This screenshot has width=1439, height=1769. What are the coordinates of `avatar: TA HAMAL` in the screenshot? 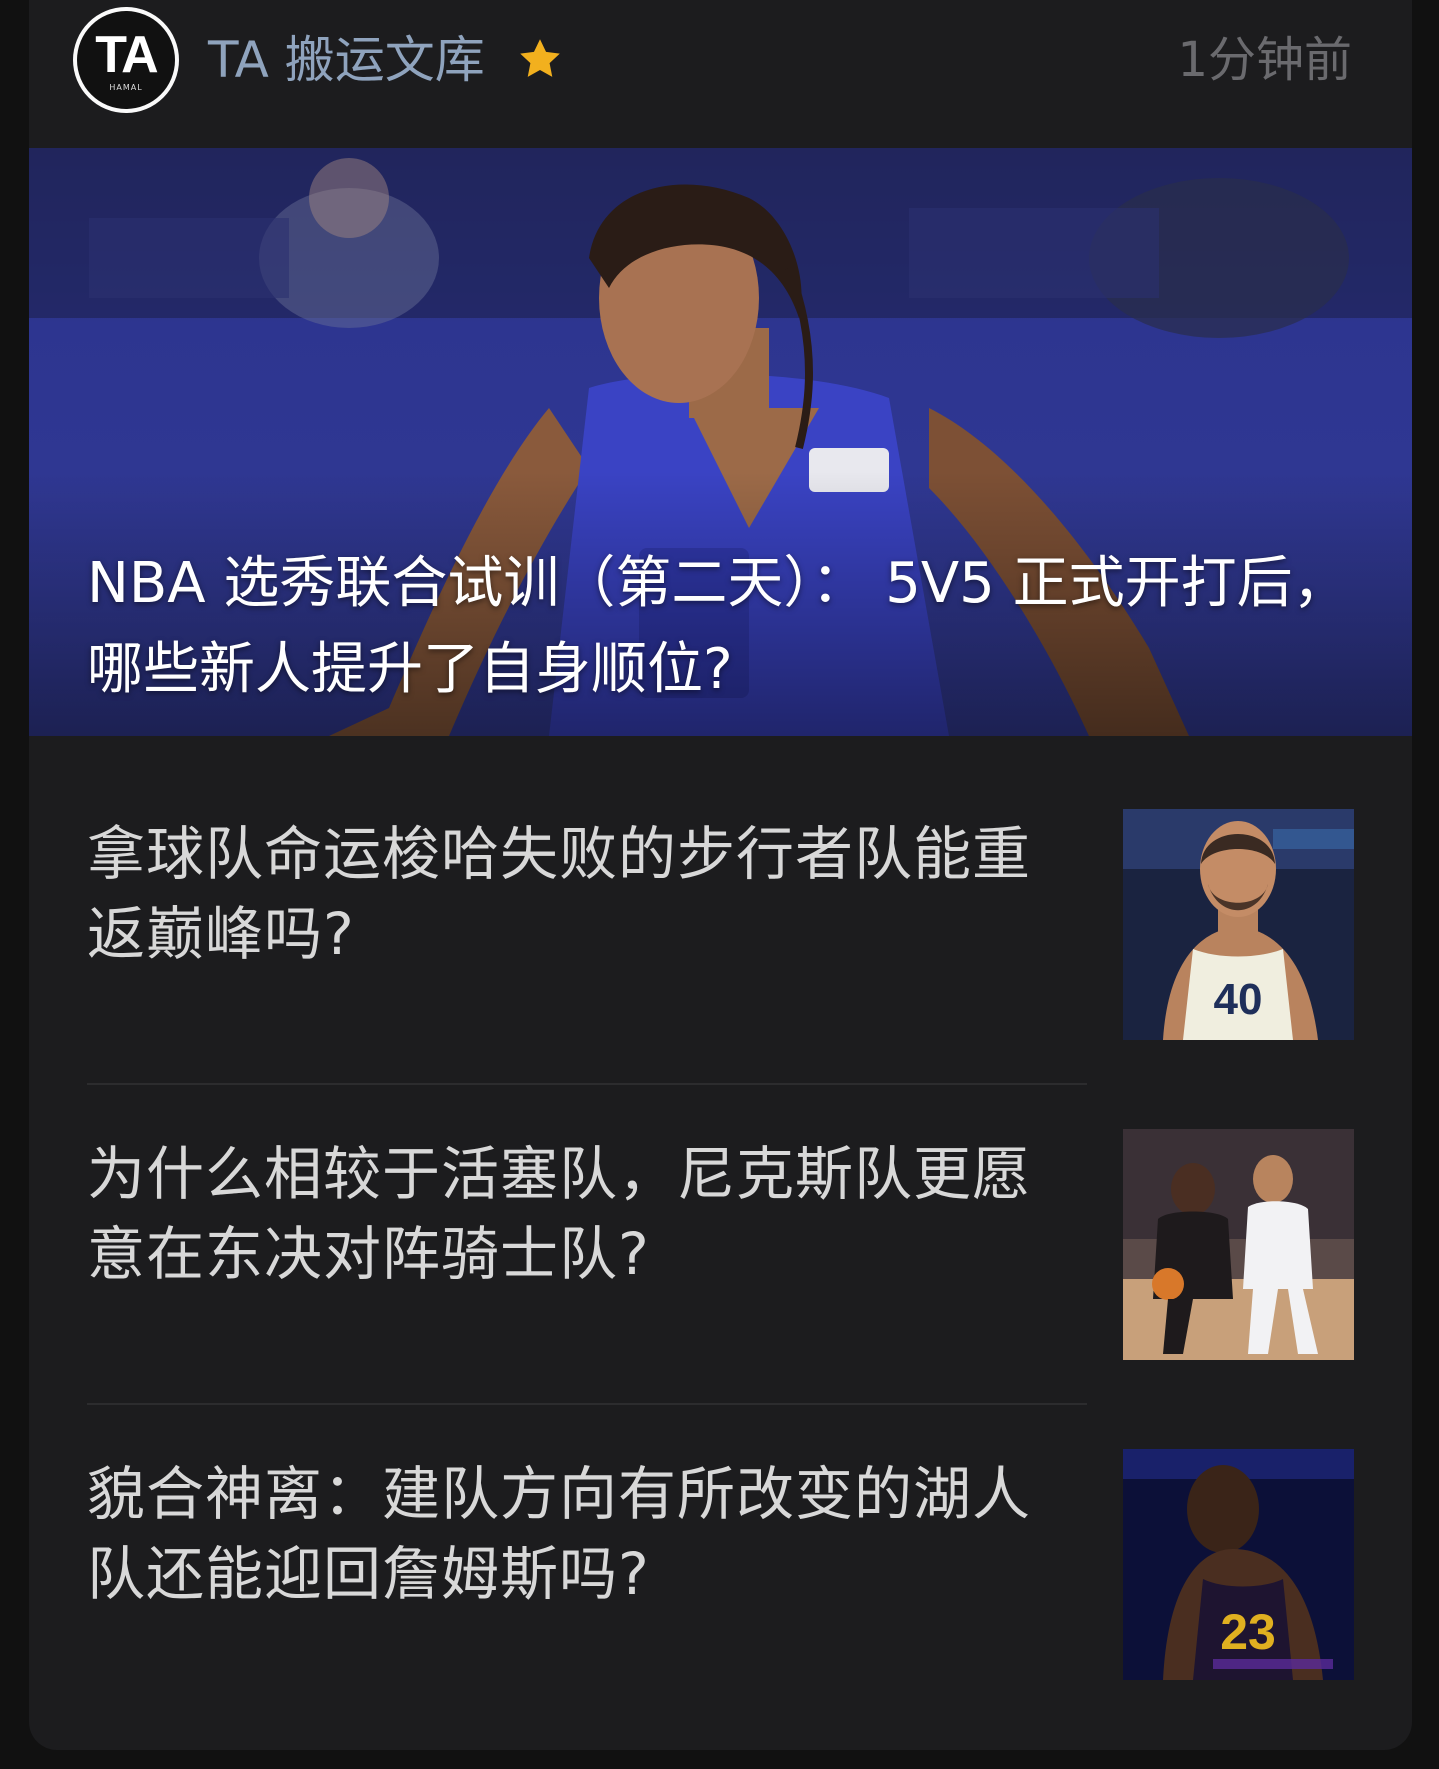 It's located at (126, 60).